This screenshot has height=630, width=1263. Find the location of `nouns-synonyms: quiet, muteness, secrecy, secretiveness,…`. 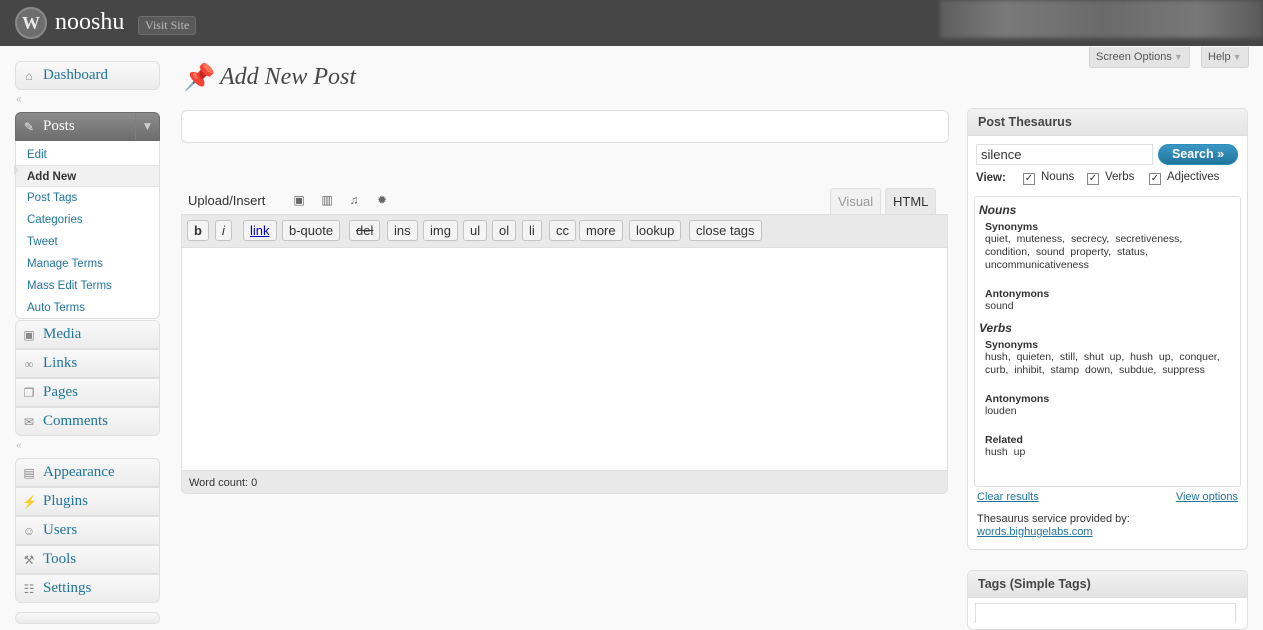

nouns-synonyms: quiet, muteness, secrecy, secretiveness,… is located at coordinates (1084, 252).